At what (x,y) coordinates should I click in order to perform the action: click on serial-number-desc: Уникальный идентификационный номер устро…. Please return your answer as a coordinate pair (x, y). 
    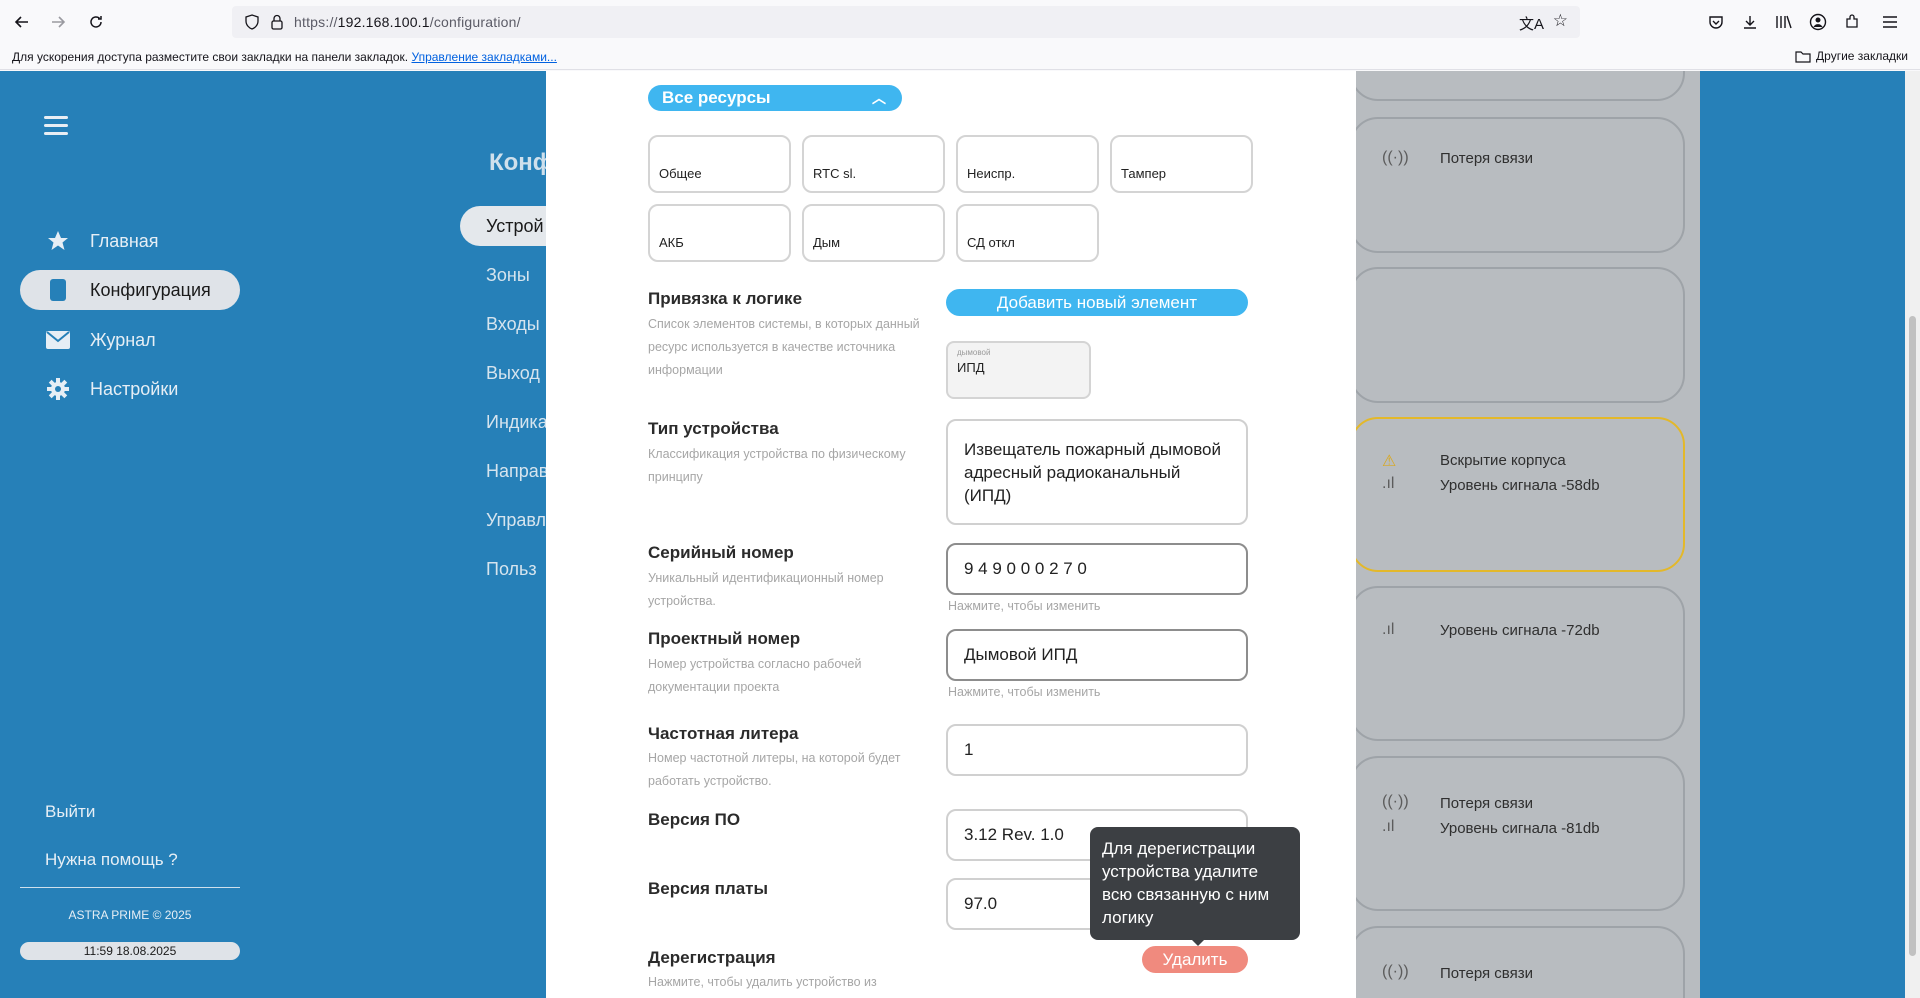
    Looking at the image, I should click on (766, 589).